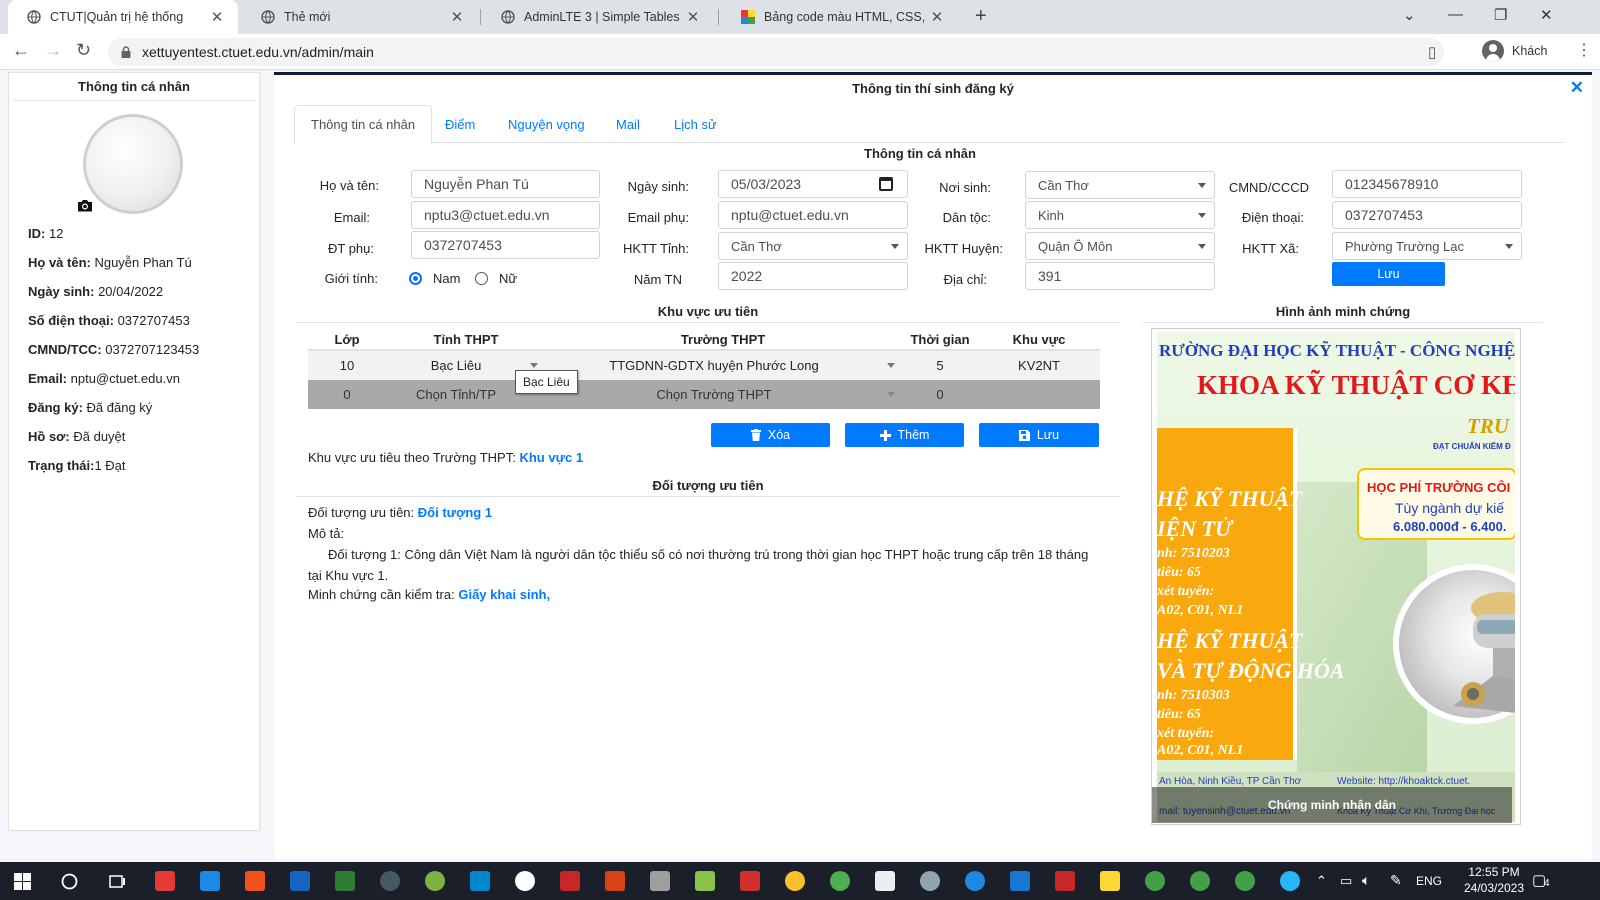 The width and height of the screenshot is (1600, 900). I want to click on secondary-phone-label: ĐT phụ:, so click(350, 248).